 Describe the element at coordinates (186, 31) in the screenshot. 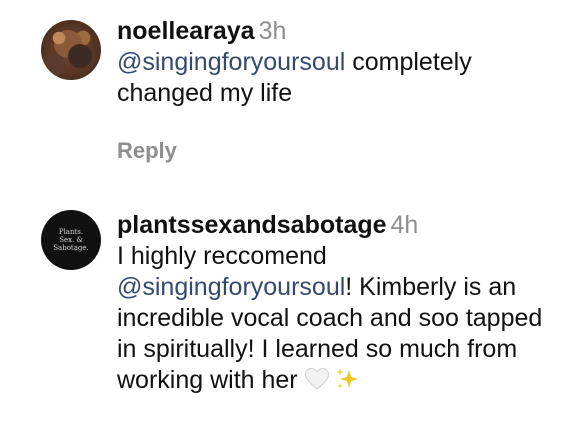

I see `comment-username: noellearaya` at that location.